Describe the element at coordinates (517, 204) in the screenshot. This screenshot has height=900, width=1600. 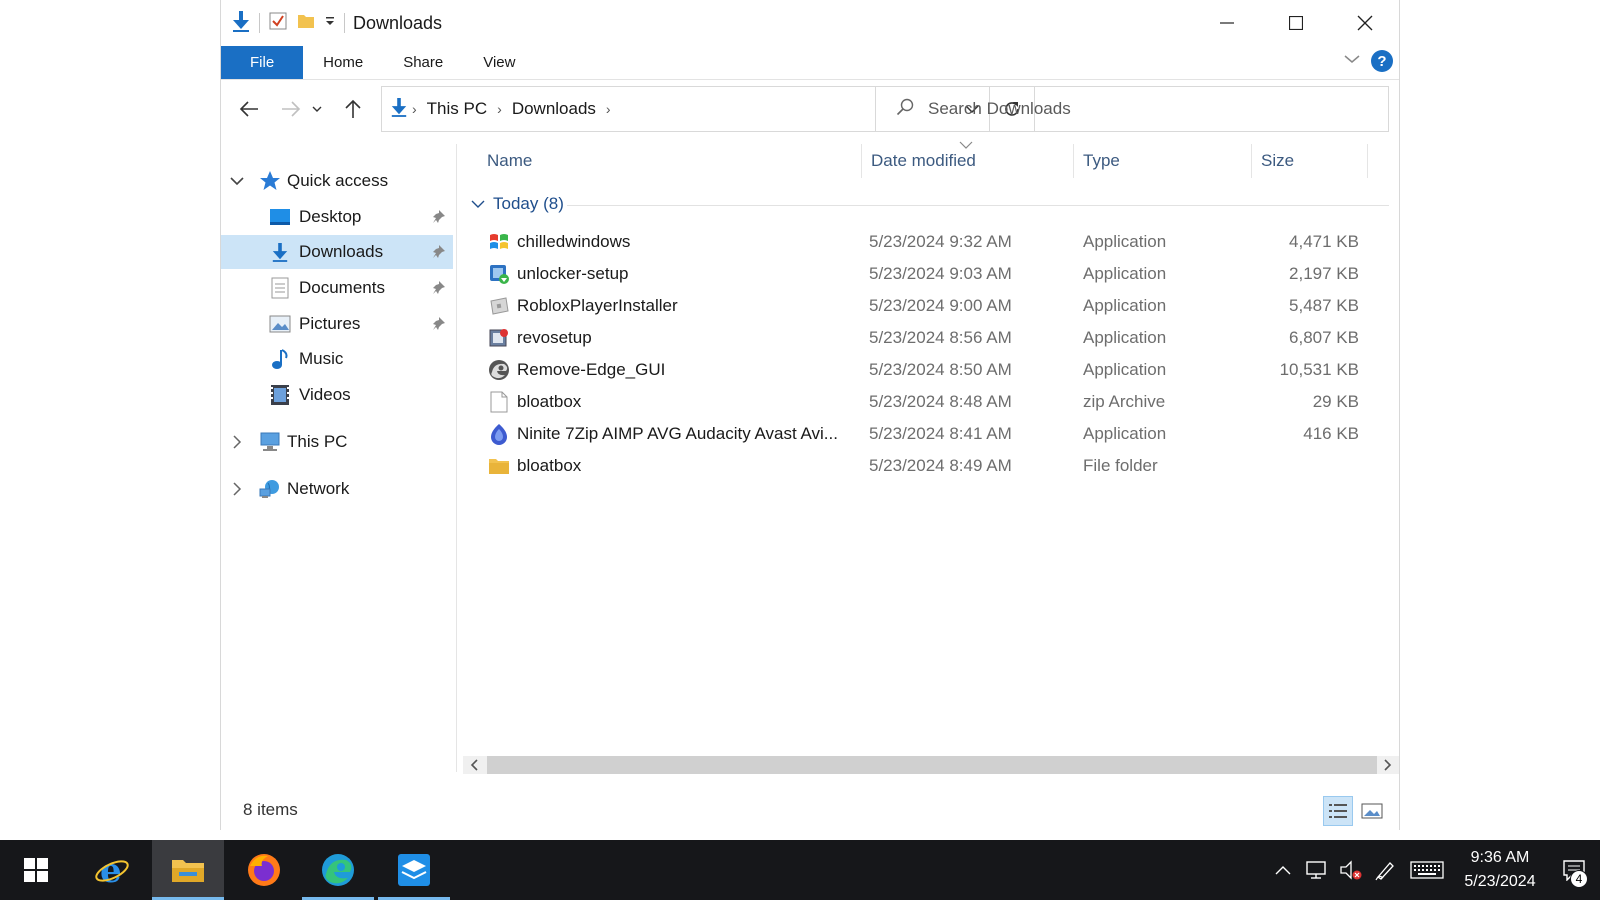
I see `group-header-today: Today (8)` at that location.